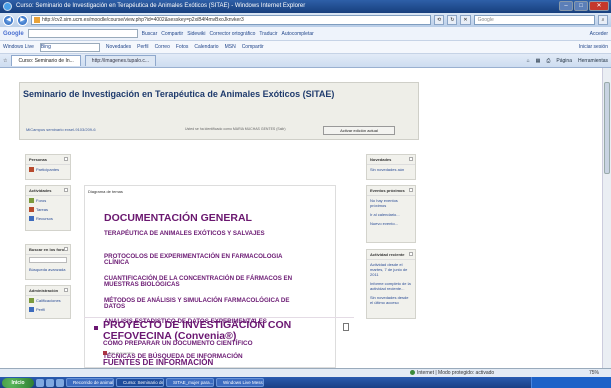 This screenshot has height=388, width=611. Describe the element at coordinates (196, 34) in the screenshot. I see `google-sidewiki-button: Sidewiki` at that location.